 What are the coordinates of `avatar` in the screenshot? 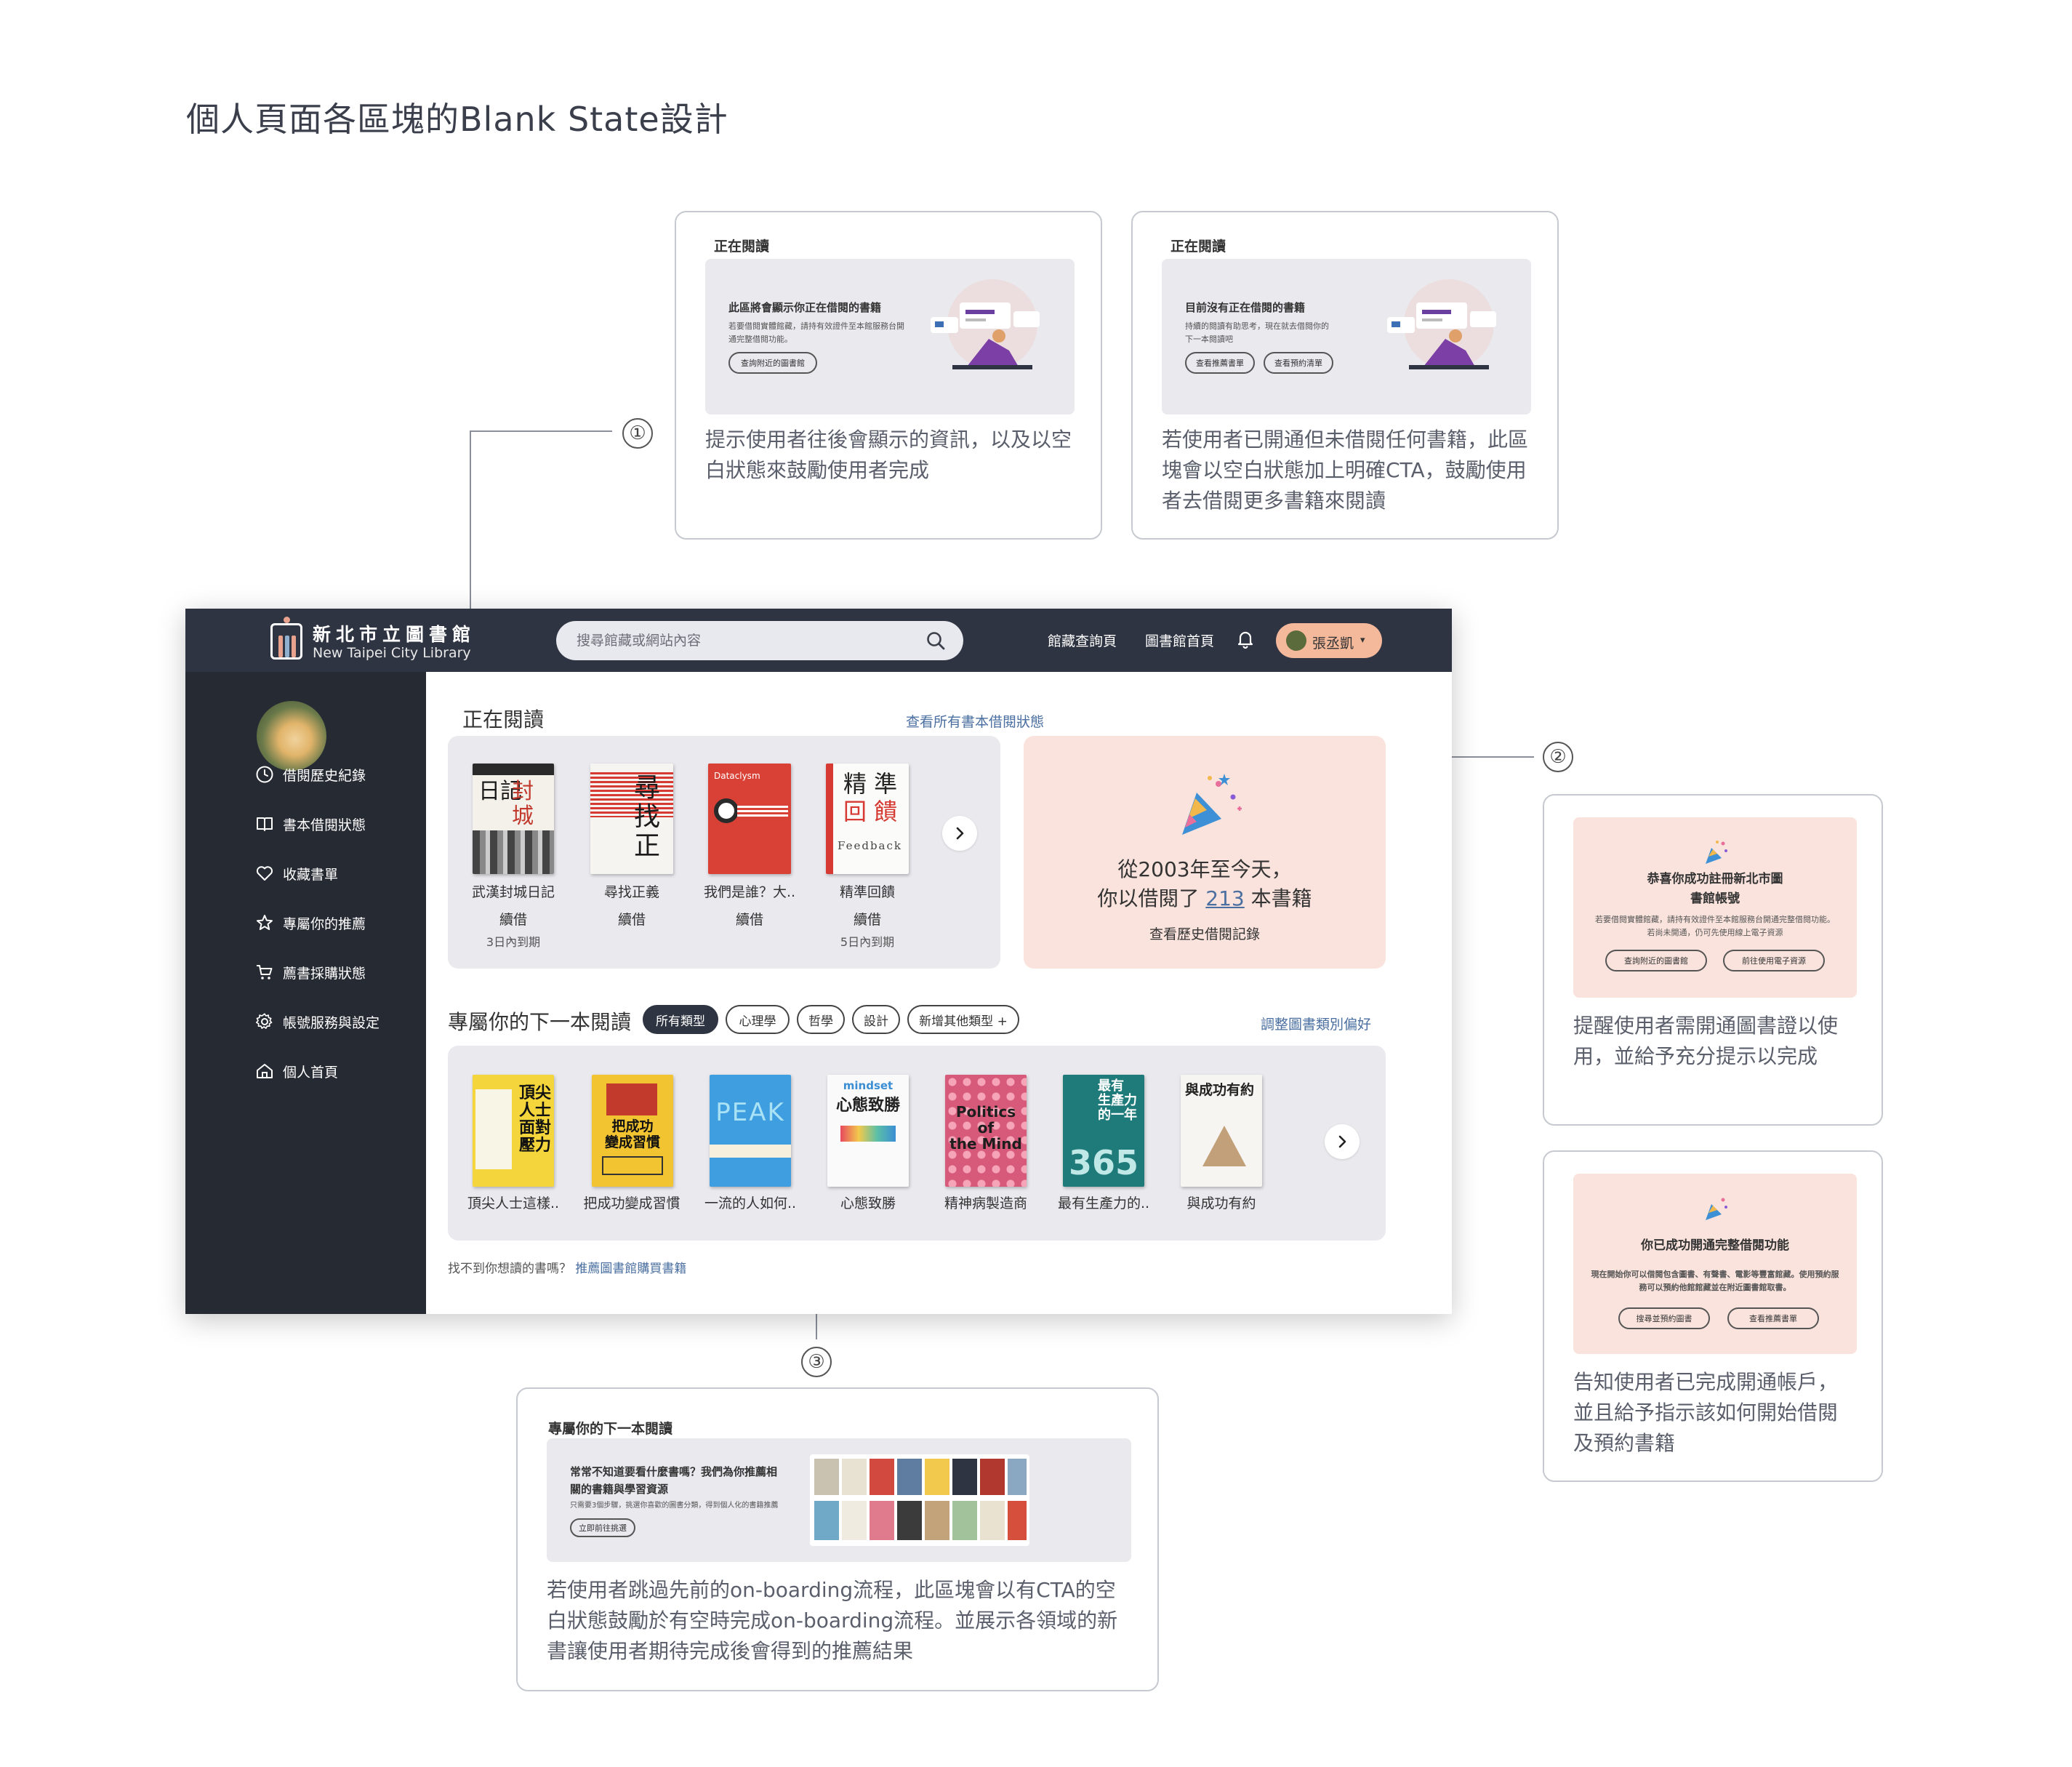 It's located at (1296, 640).